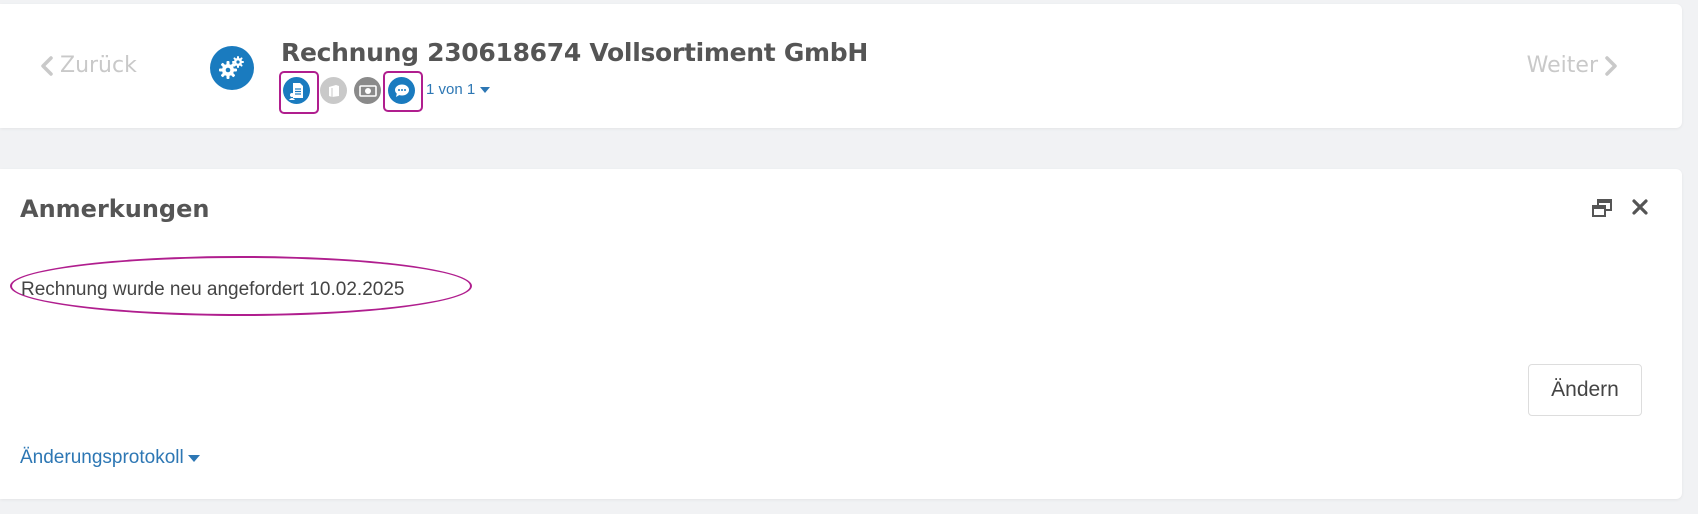 The image size is (1698, 514). Describe the element at coordinates (1585, 390) in the screenshot. I see `edit-button: Ändern` at that location.